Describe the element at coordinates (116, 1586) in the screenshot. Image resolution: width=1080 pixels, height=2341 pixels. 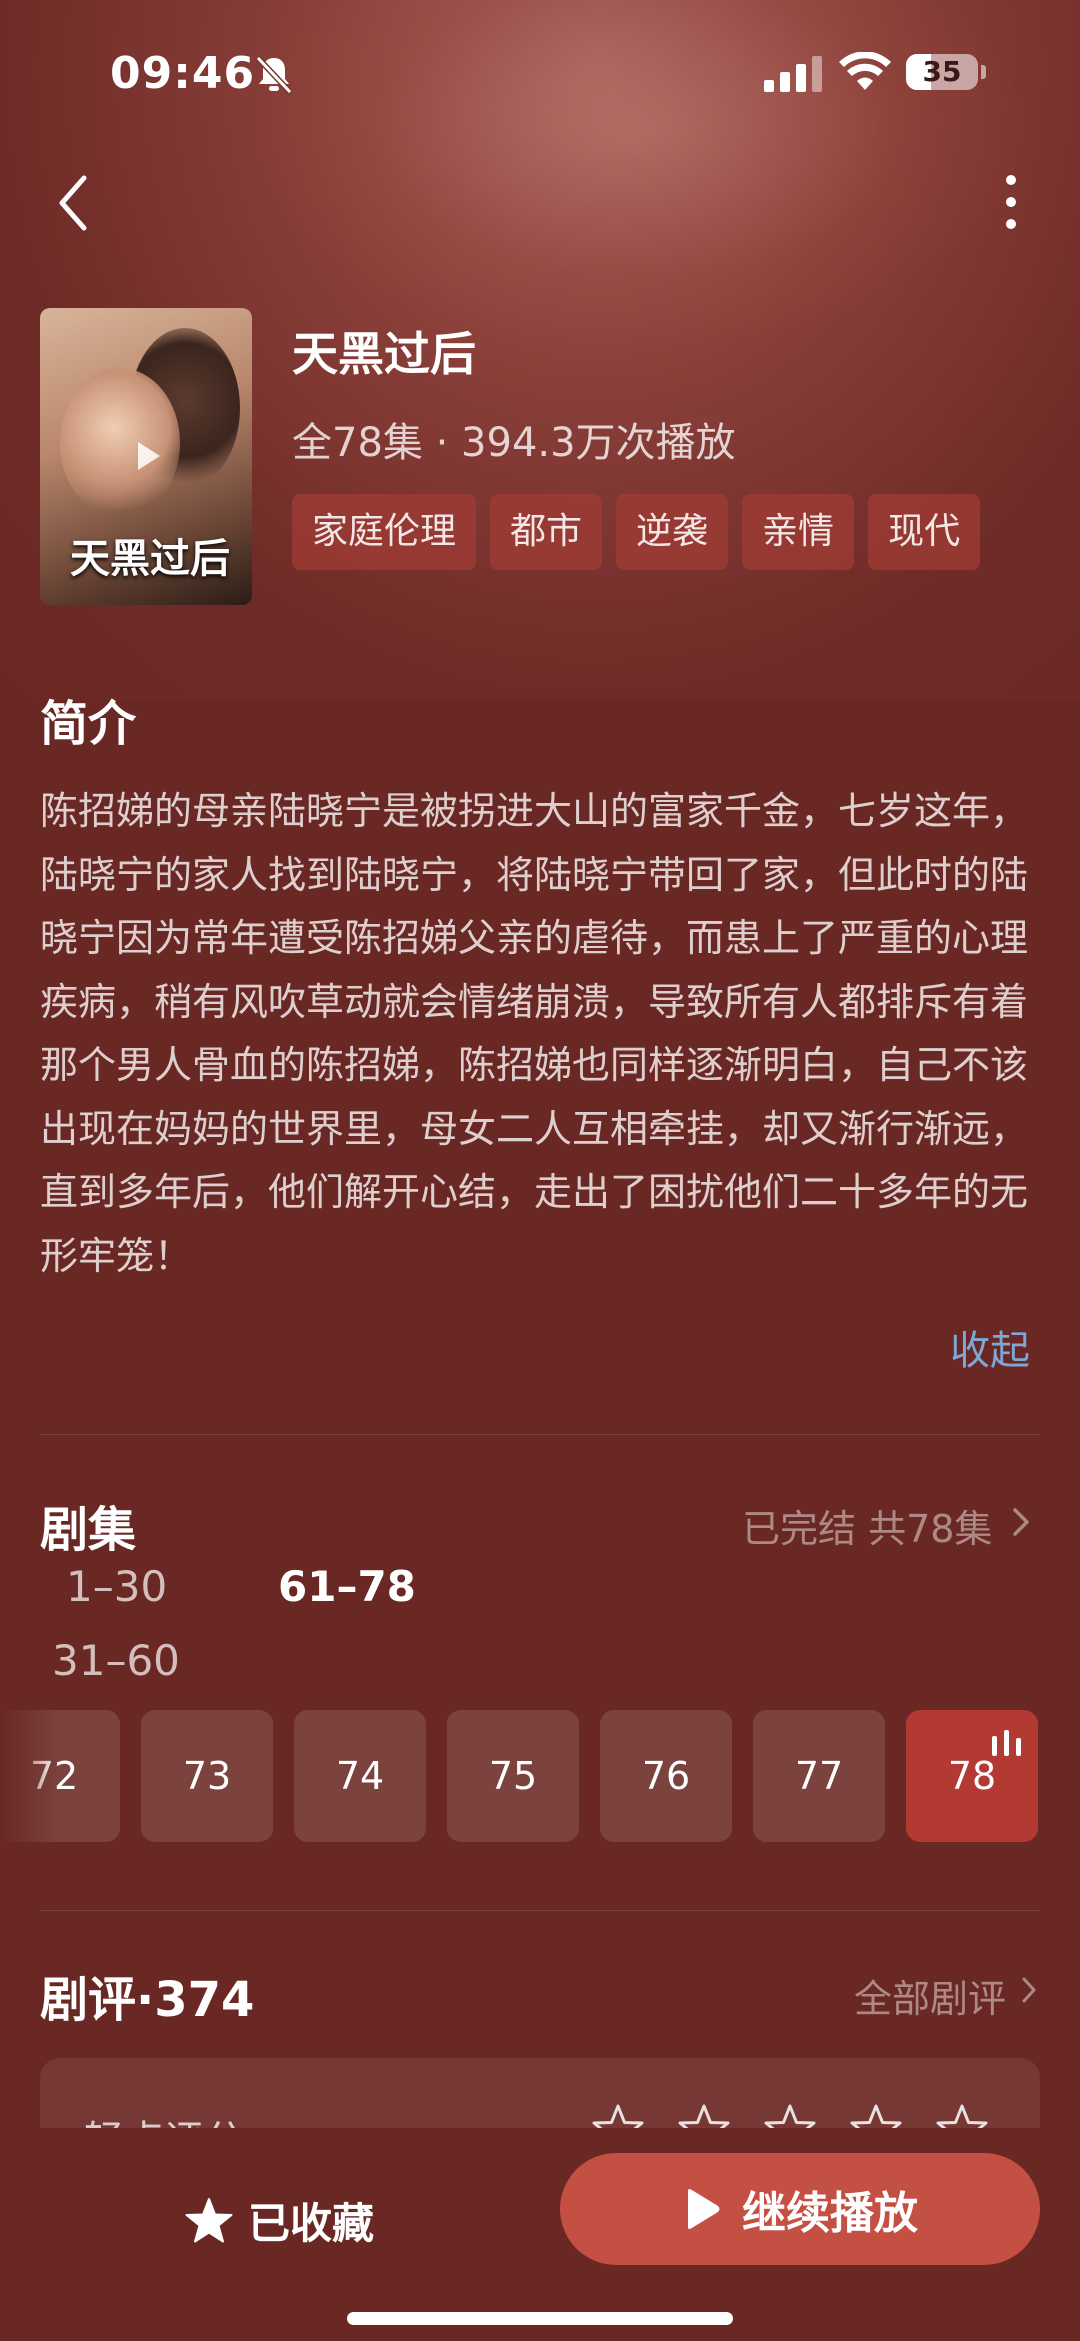
I see `episode-range-tab: 1–30` at that location.